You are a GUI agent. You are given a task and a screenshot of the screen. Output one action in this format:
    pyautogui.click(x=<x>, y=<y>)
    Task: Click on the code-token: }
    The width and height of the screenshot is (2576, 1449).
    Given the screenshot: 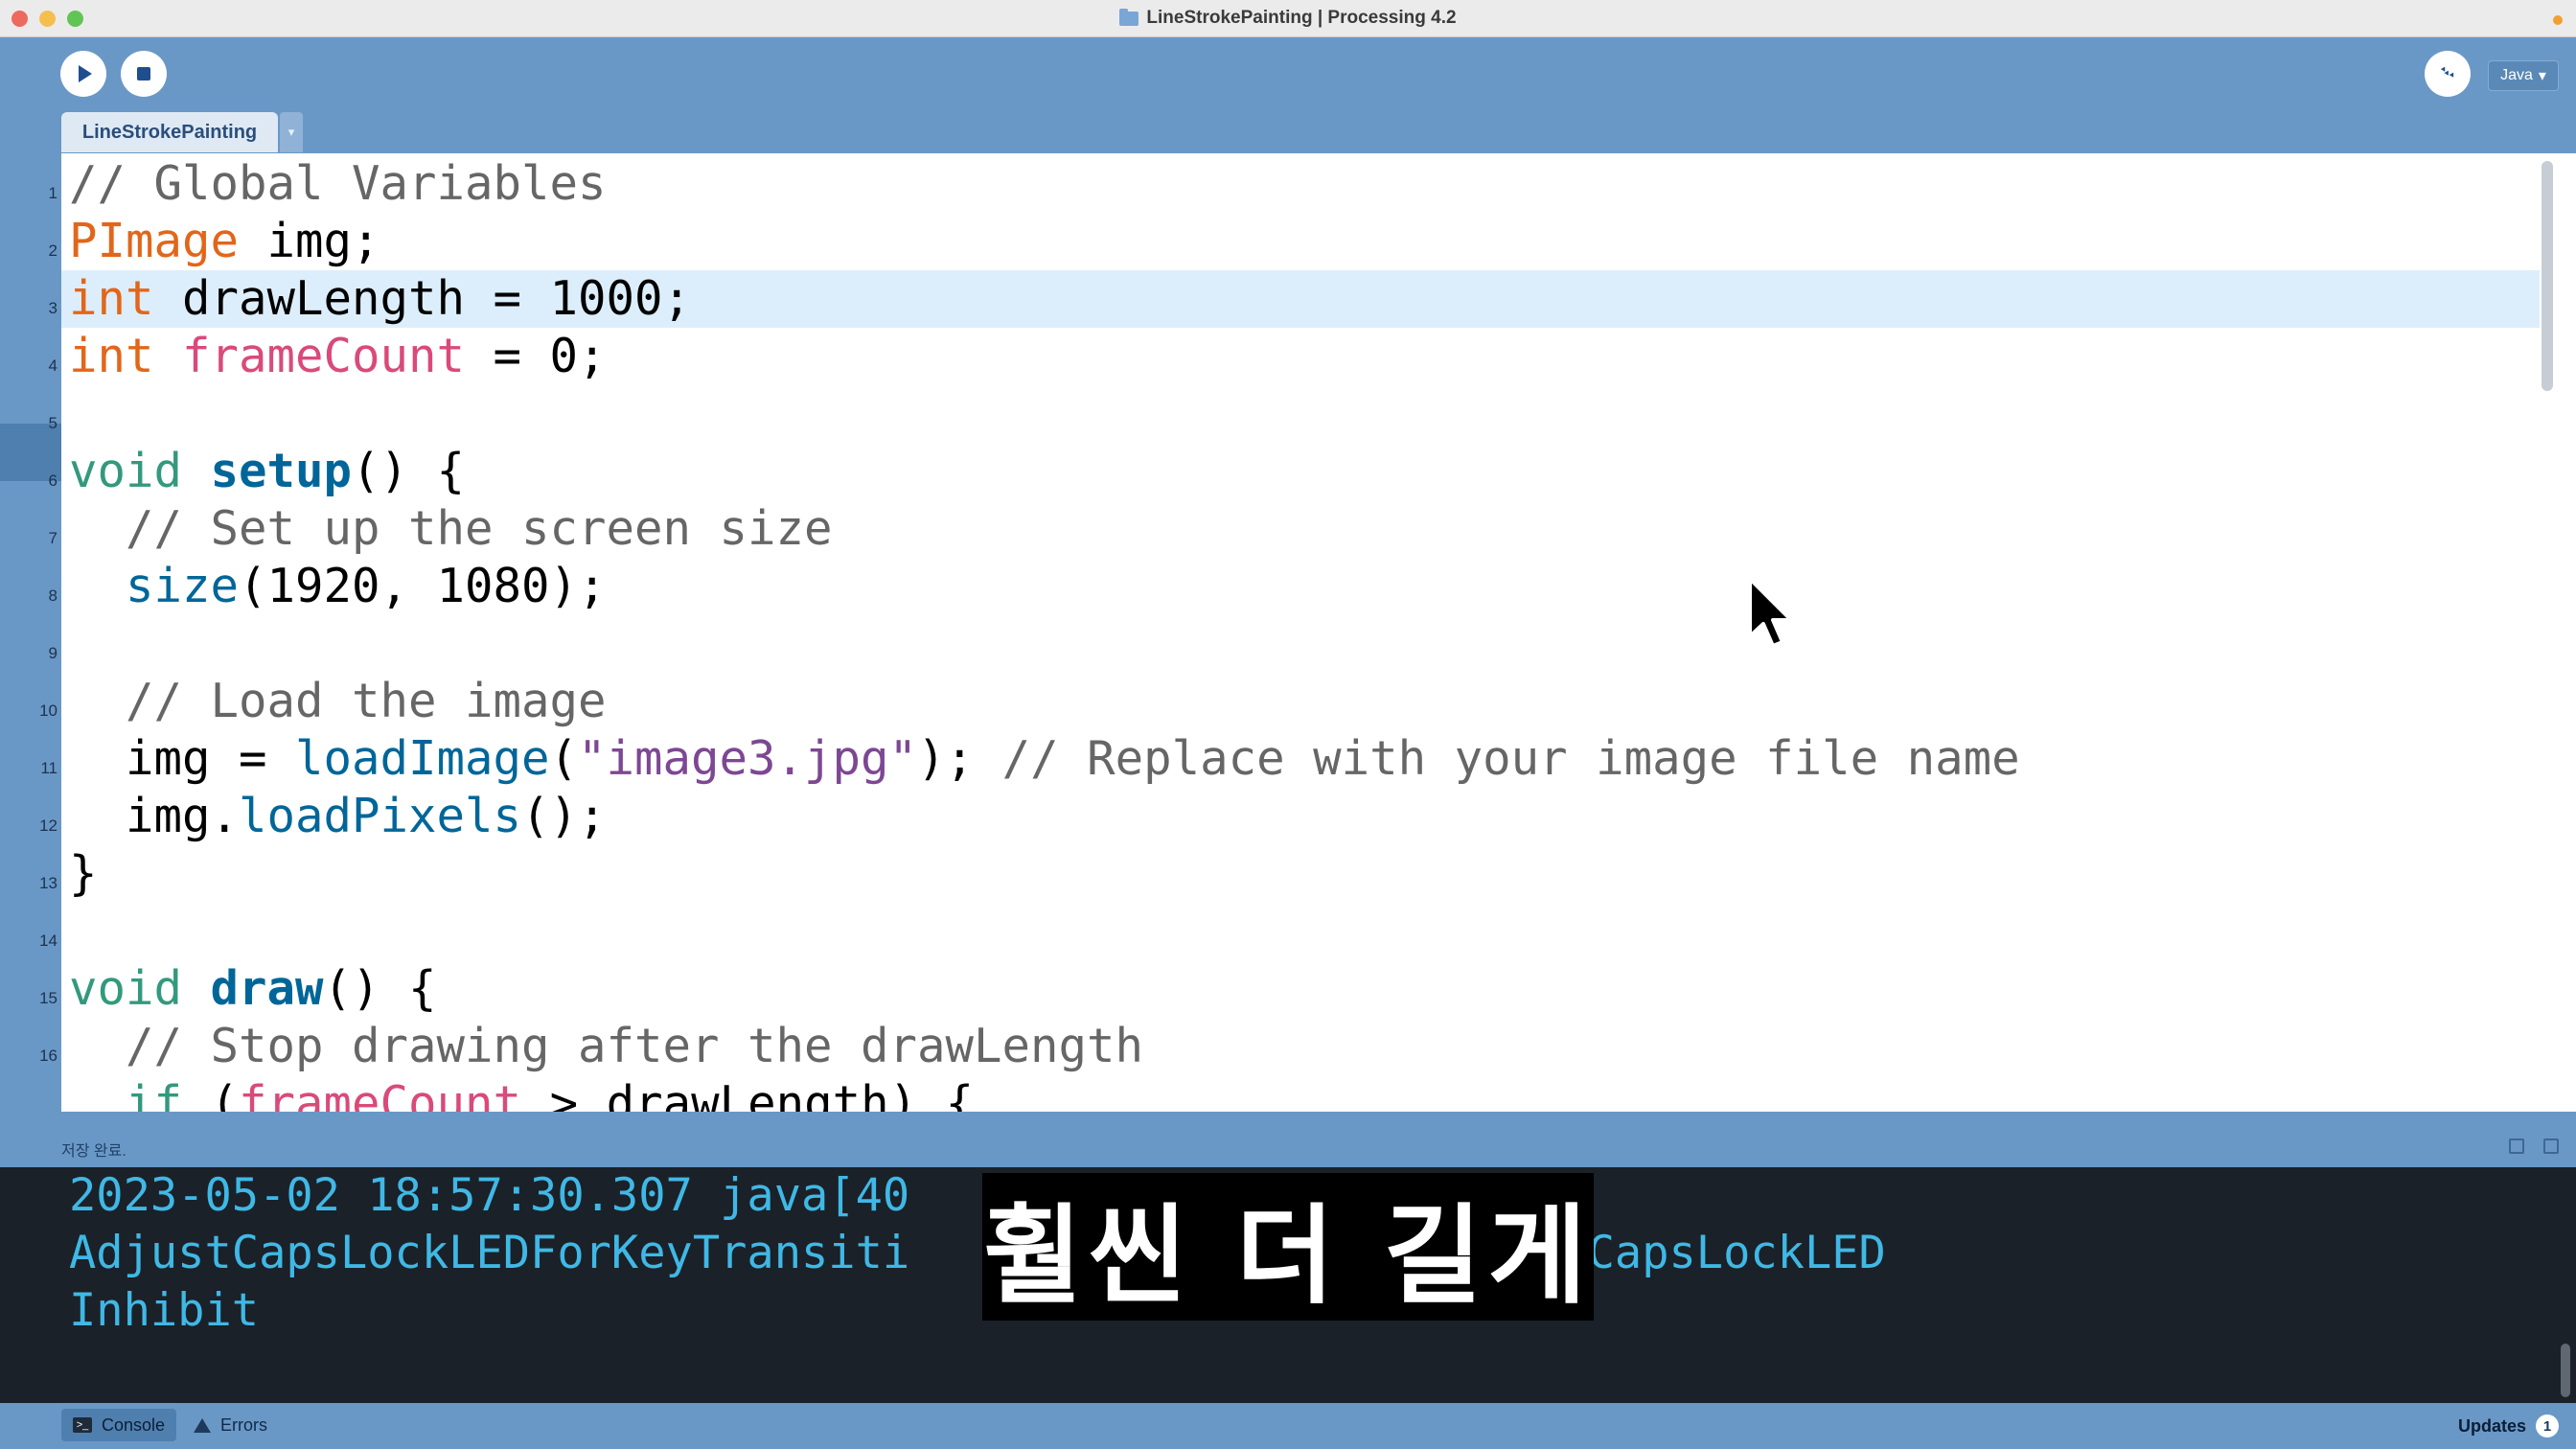 What is the action you would take?
    pyautogui.click(x=83, y=874)
    